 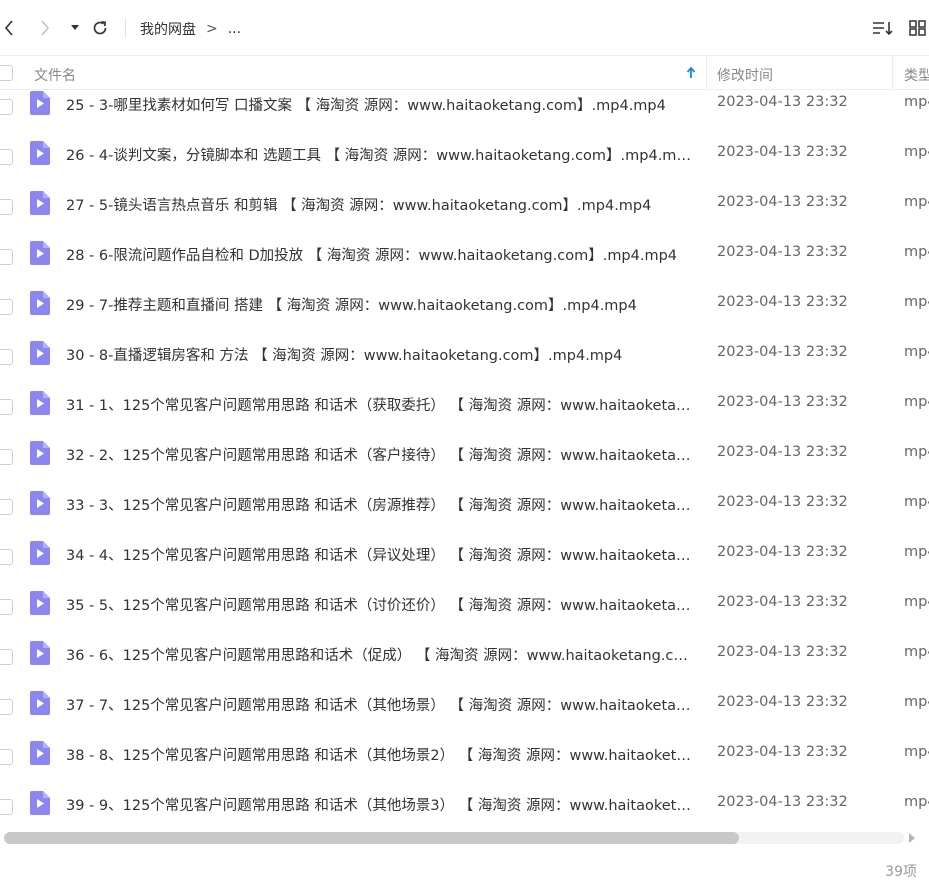 I want to click on column-header-type: 类型, so click(x=916, y=75).